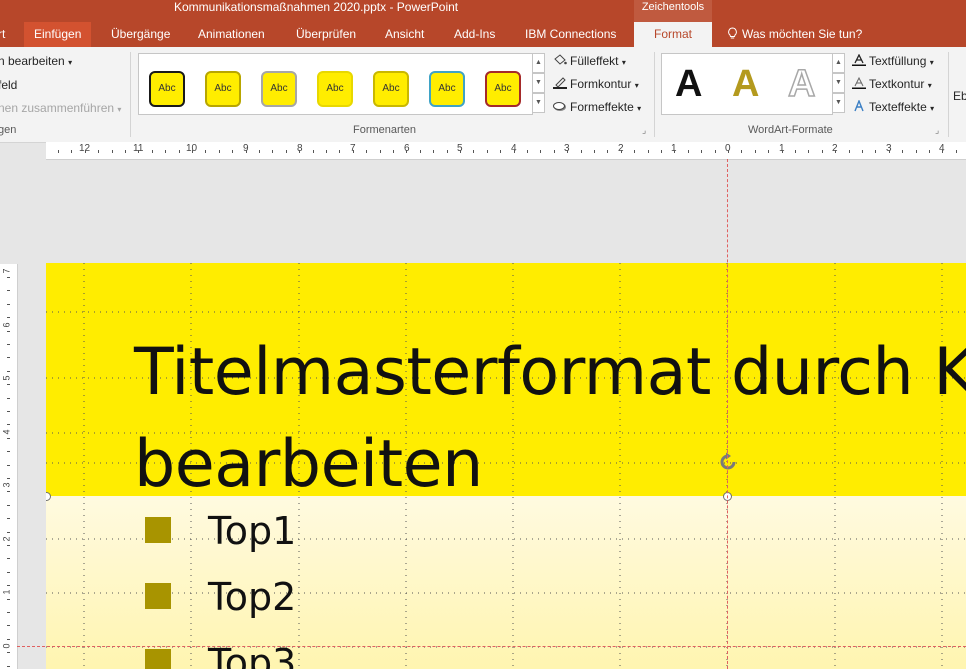  What do you see at coordinates (2, 34) in the screenshot?
I see `tab-start: rt` at bounding box center [2, 34].